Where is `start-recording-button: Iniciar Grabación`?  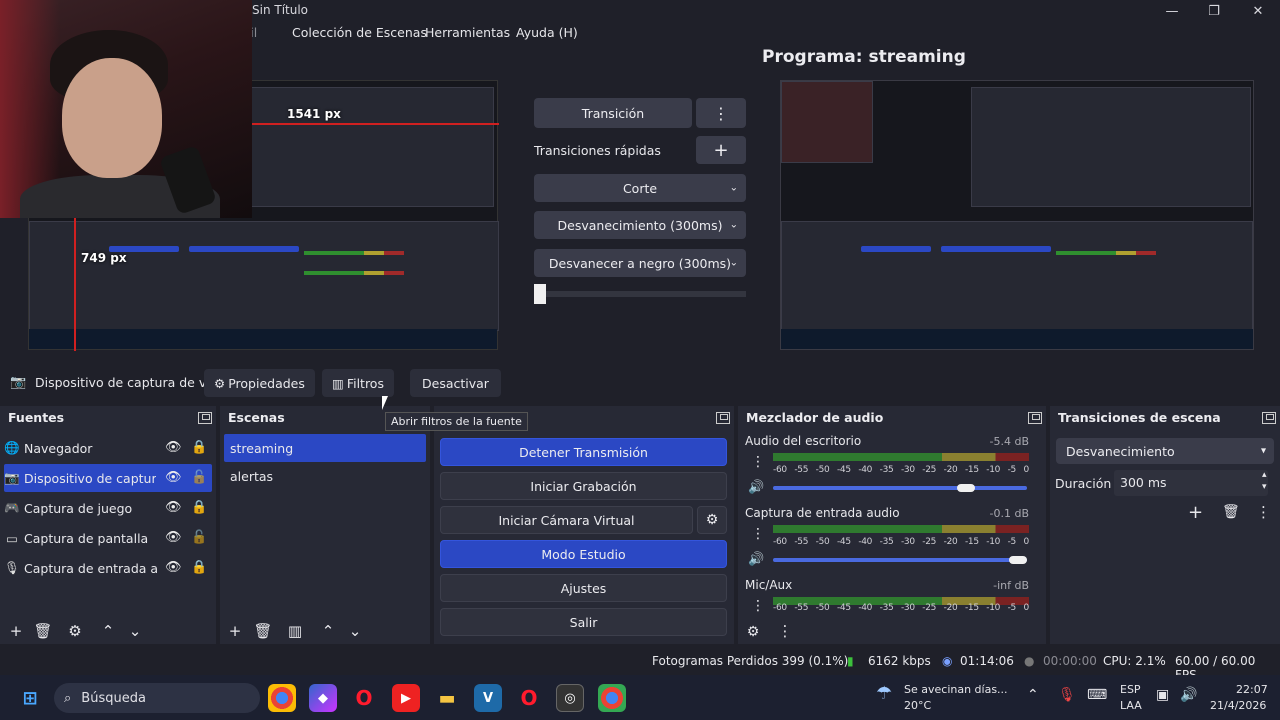 start-recording-button: Iniciar Grabación is located at coordinates (583, 486).